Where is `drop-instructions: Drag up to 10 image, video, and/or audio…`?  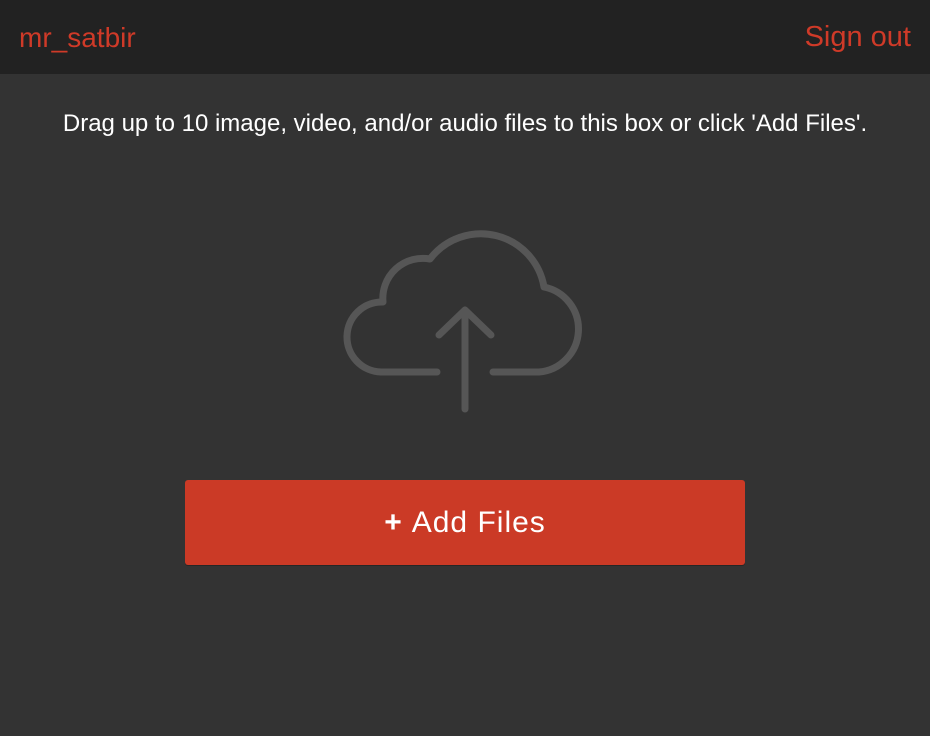 drop-instructions: Drag up to 10 image, video, and/or audio… is located at coordinates (465, 123).